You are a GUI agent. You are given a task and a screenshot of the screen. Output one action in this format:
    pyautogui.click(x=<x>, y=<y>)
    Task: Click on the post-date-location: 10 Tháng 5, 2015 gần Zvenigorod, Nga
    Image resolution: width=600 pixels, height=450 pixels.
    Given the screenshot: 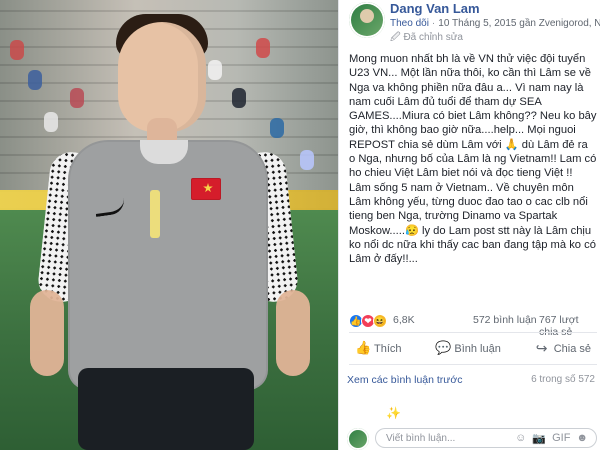 What is the action you would take?
    pyautogui.click(x=519, y=23)
    